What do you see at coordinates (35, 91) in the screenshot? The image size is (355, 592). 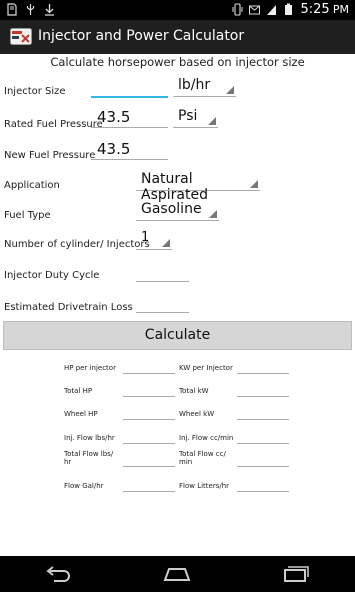 I see `injector-size-label: Injector Size` at bounding box center [35, 91].